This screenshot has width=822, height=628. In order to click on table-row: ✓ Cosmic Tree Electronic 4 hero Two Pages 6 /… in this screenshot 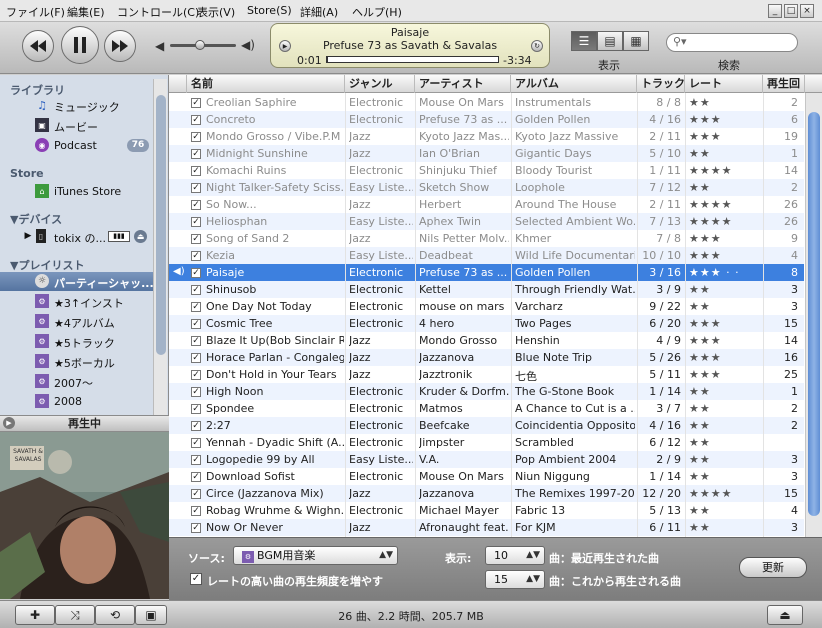, I will do `click(486, 323)`.